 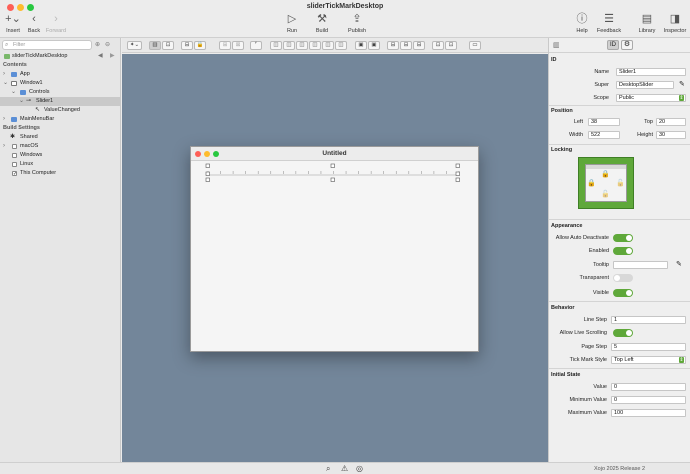 I want to click on maximum-value-field: 100, so click(x=648, y=413).